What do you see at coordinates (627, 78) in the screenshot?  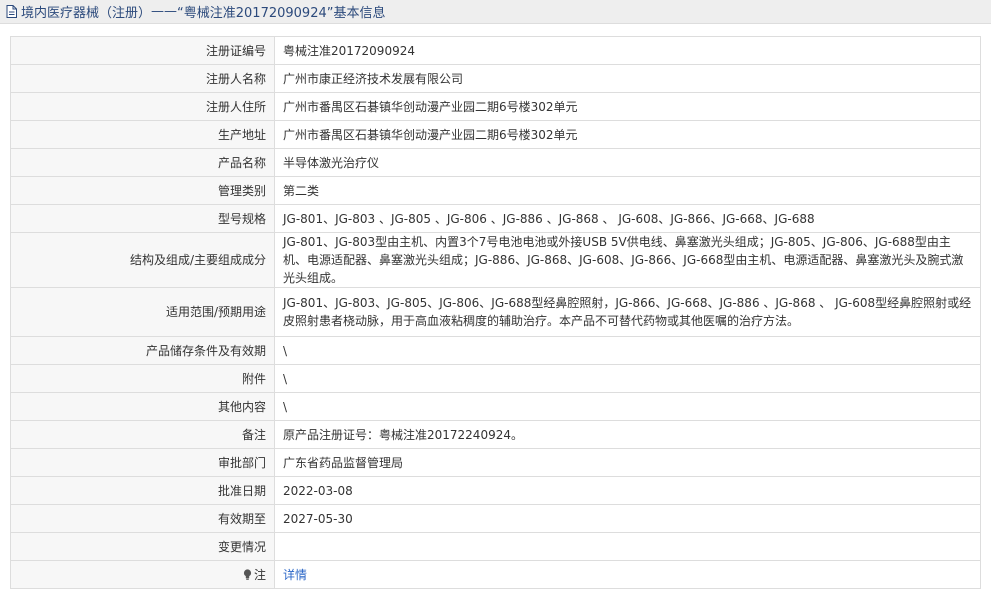 I see `row-value: 广州市康正经济技术发展有限公司` at bounding box center [627, 78].